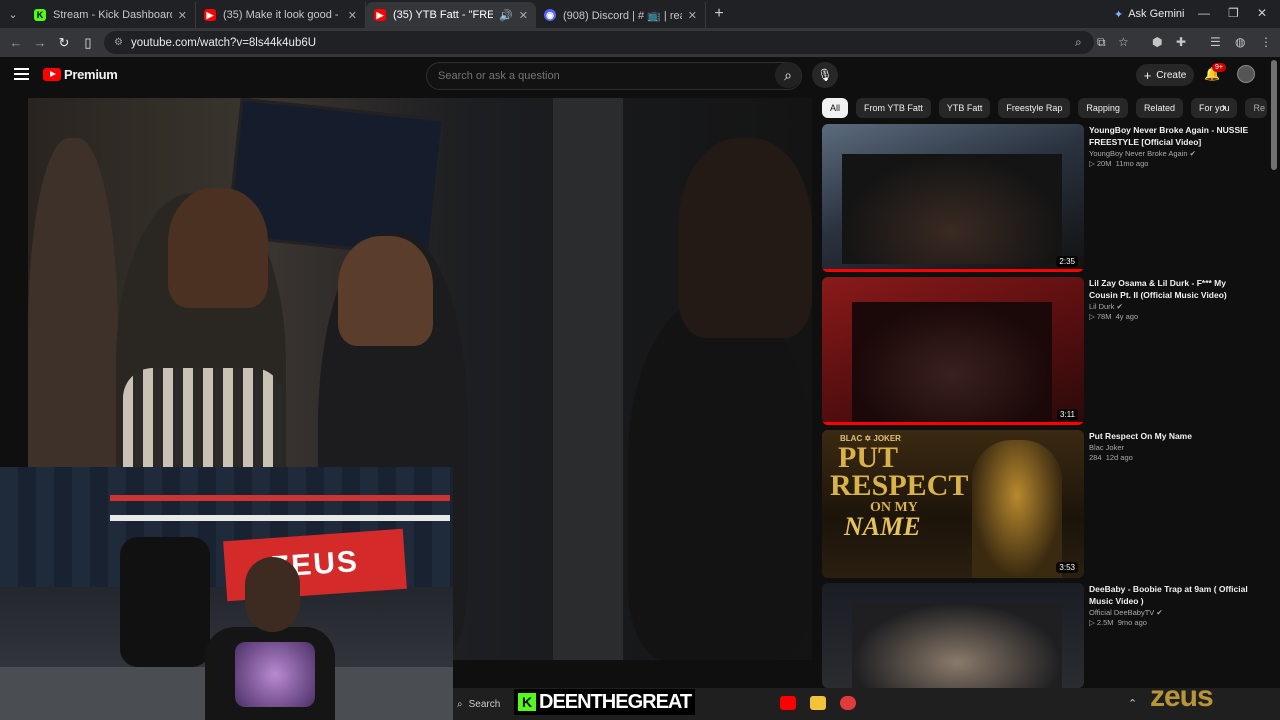 The height and width of the screenshot is (720, 1280). Describe the element at coordinates (745, 238) in the screenshot. I see `video-figure` at that location.